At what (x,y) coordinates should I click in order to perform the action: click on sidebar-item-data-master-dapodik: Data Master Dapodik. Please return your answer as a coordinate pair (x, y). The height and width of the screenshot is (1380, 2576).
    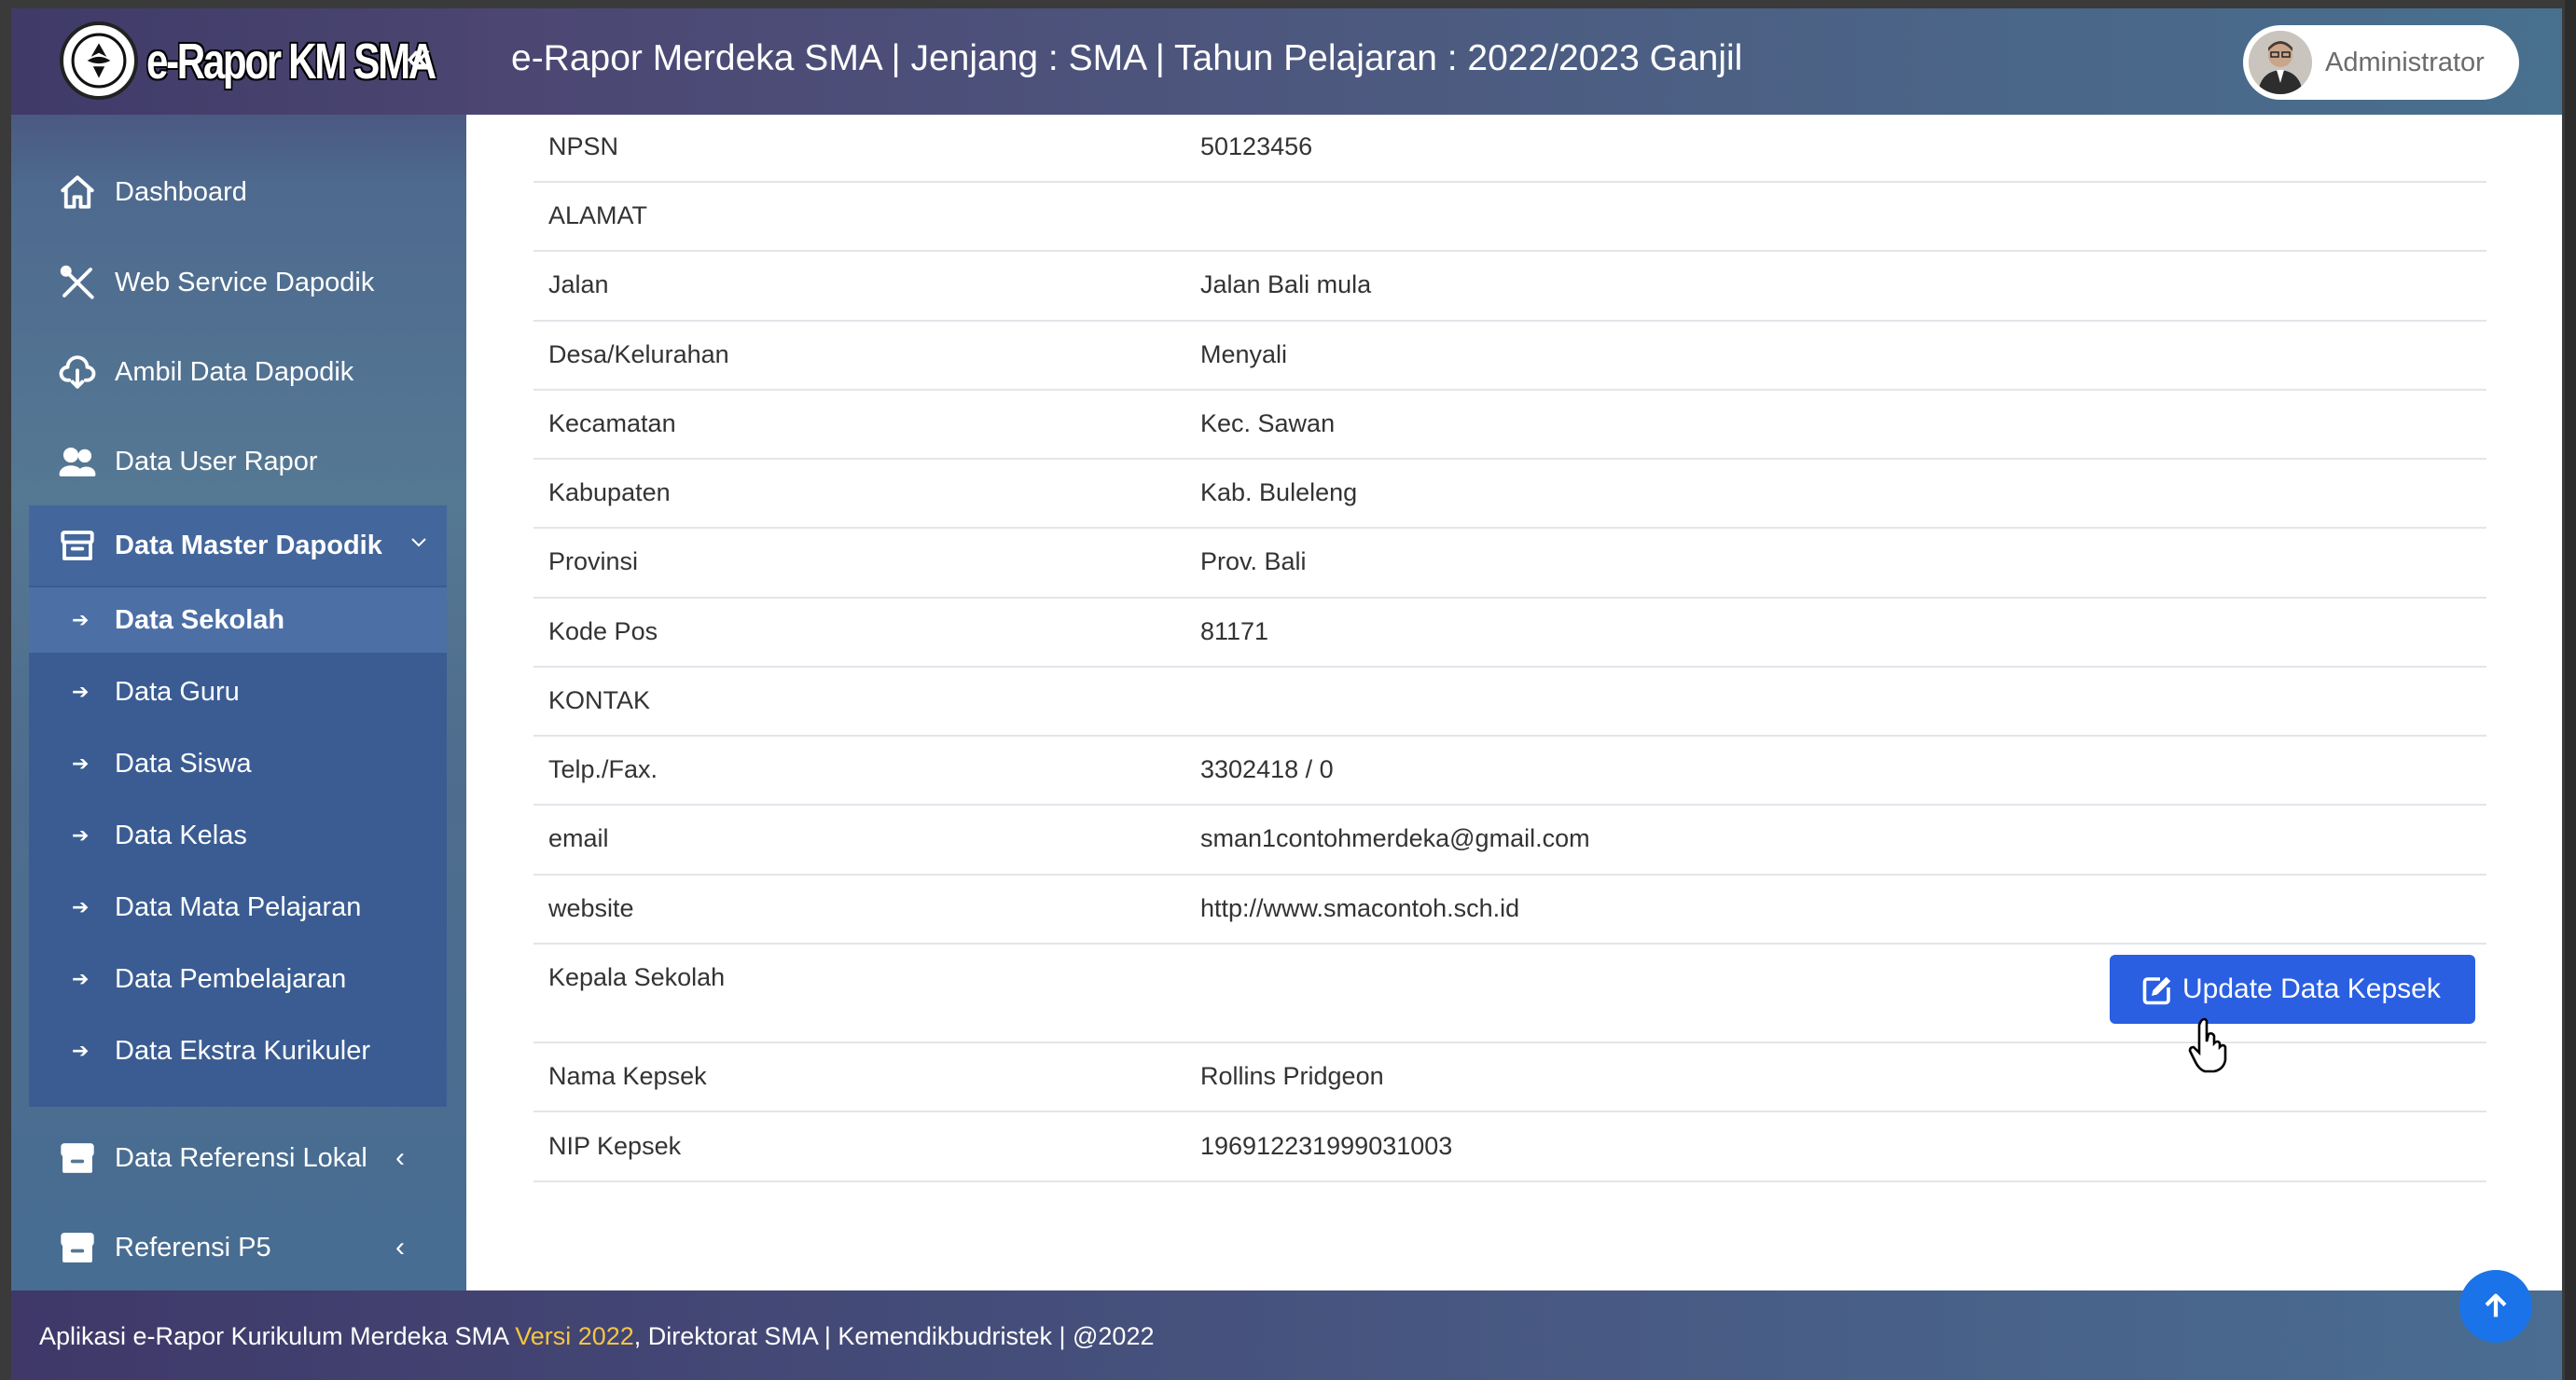
    Looking at the image, I should click on (238, 545).